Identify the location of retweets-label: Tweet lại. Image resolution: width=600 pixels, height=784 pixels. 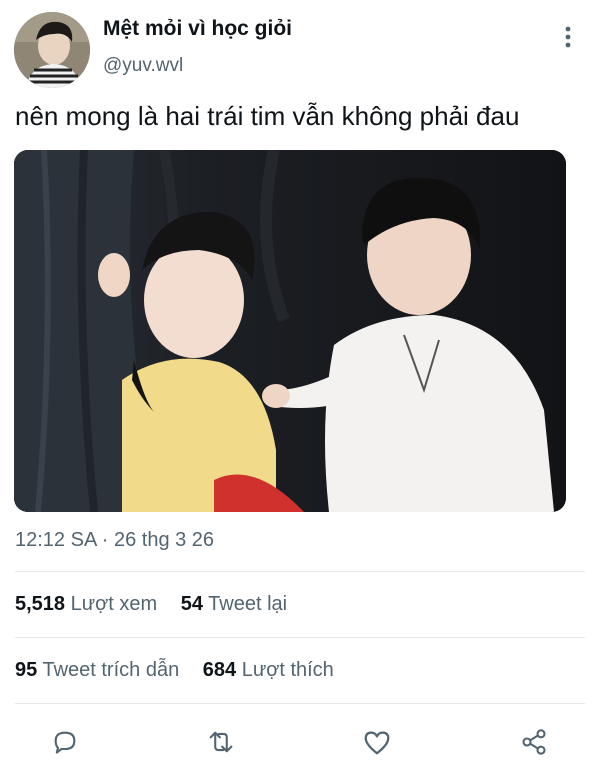
(248, 604).